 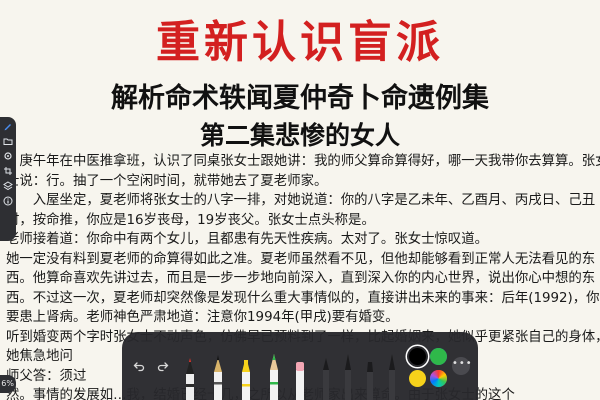 What do you see at coordinates (247, 239) in the screenshot?
I see `paragraph: 老师接着道：你命中有两个女儿，且都患有先天性疾病。太对了。张女士惊叹道。` at bounding box center [247, 239].